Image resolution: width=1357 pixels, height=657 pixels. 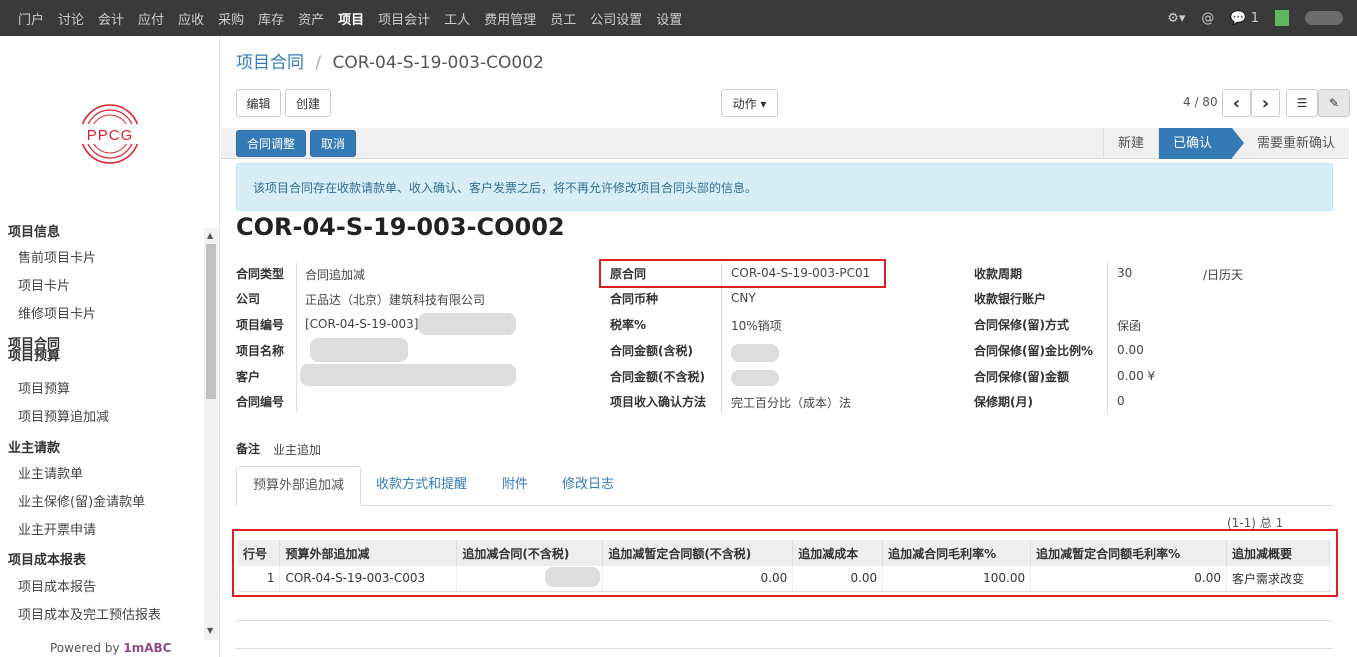 What do you see at coordinates (147, 648) in the screenshot?
I see `powered-brand: 1mABC` at bounding box center [147, 648].